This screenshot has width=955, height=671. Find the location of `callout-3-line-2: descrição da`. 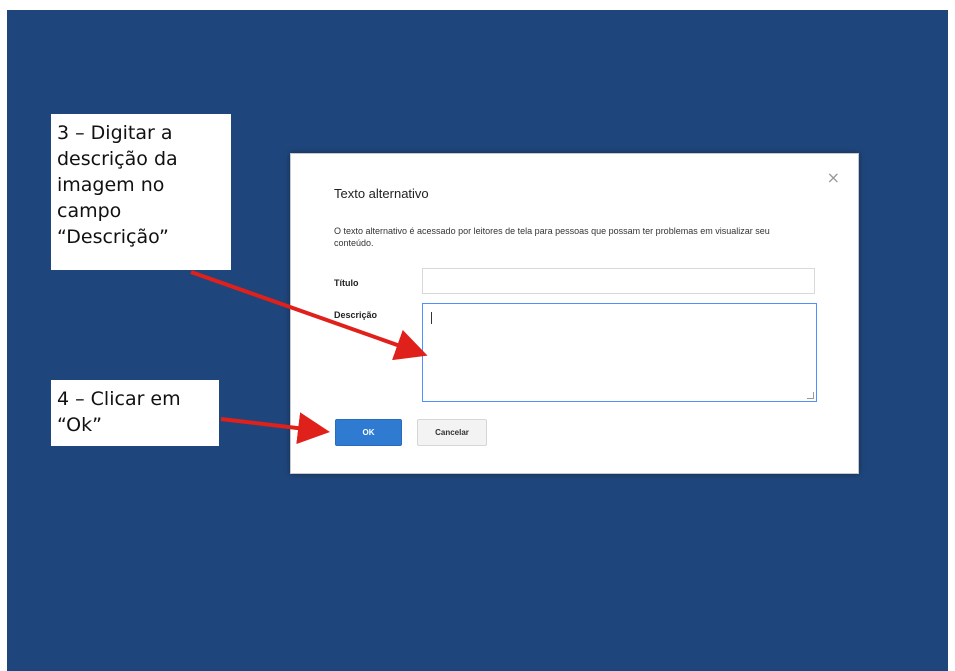

callout-3-line-2: descrição da is located at coordinates (117, 159).